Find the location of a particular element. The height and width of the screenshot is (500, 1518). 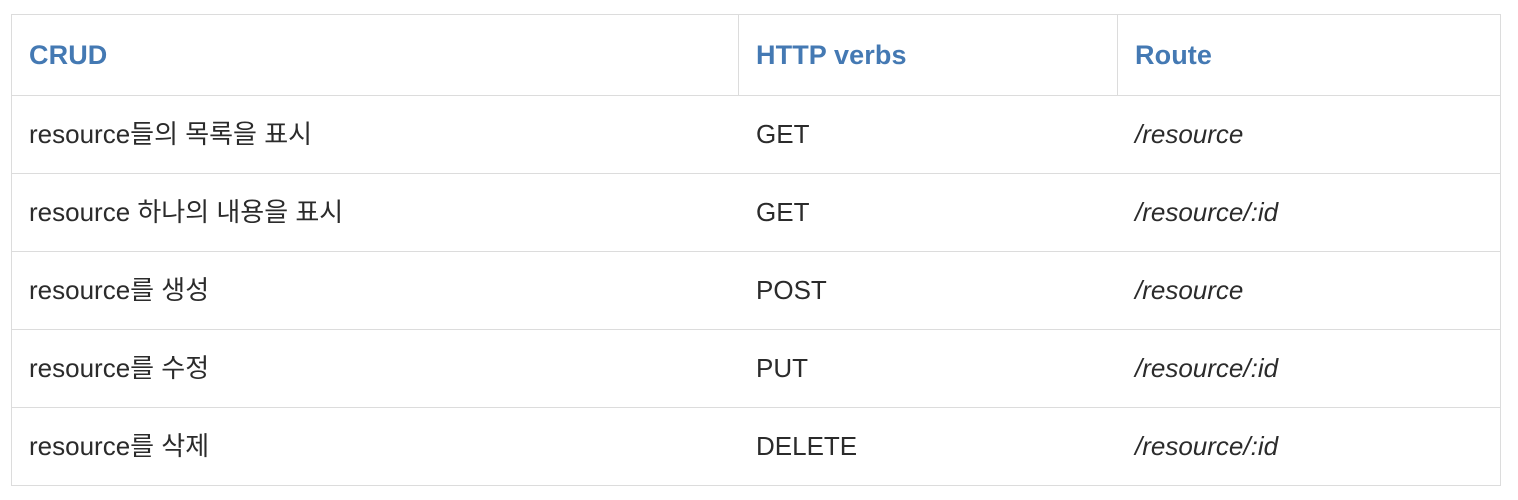

cell-http-verb: DELETE is located at coordinates (928, 446).